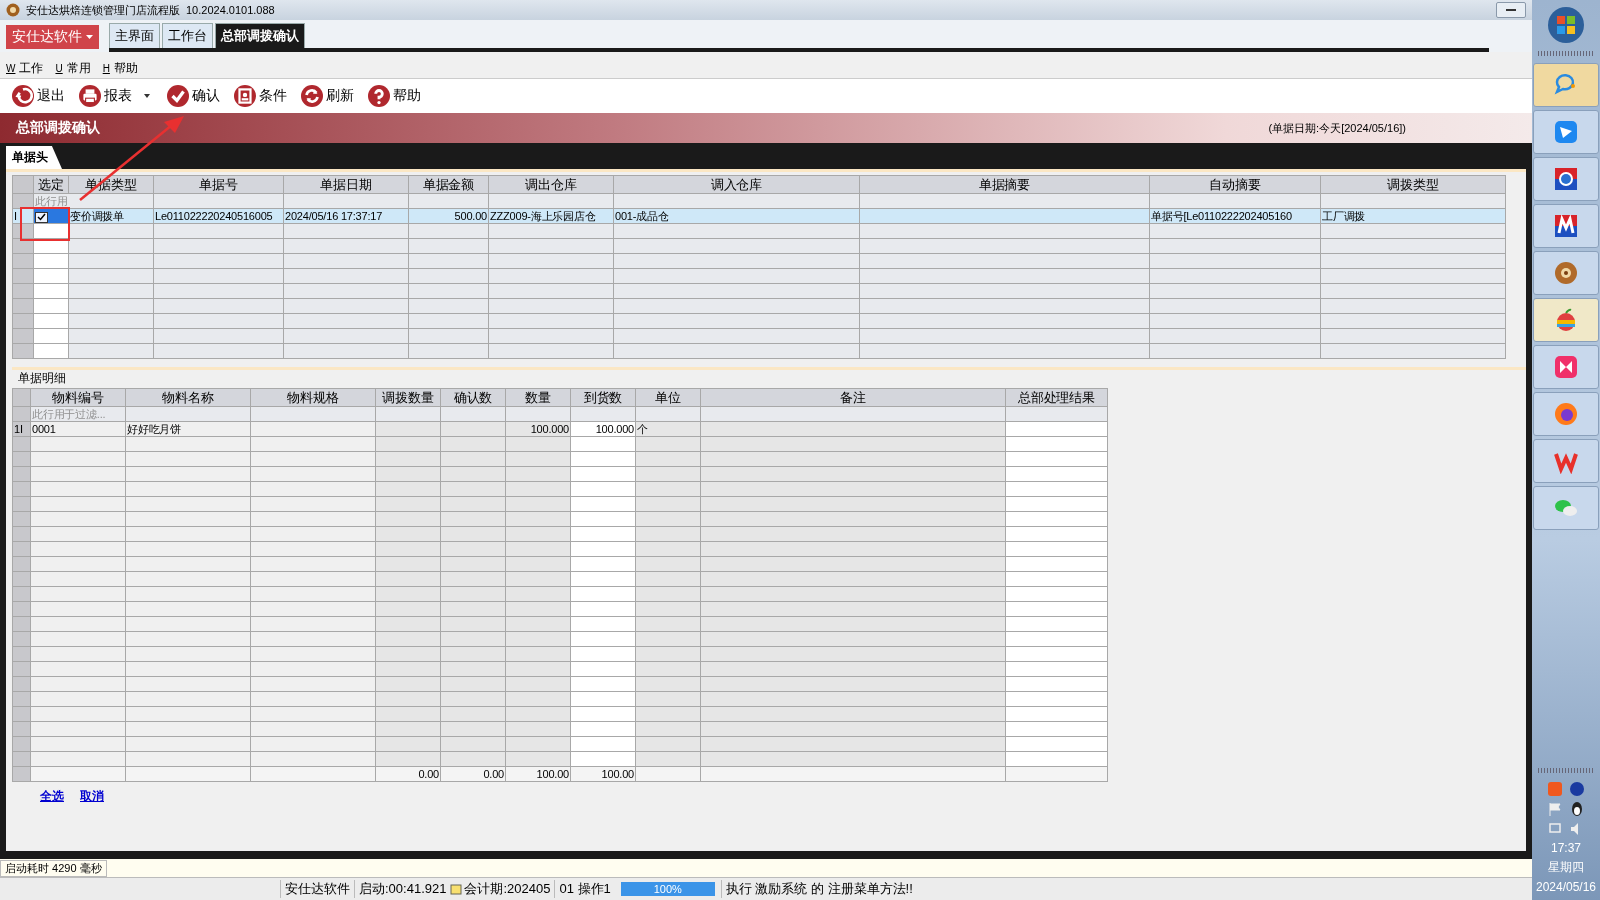 The height and width of the screenshot is (900, 1600). Describe the element at coordinates (53, 868) in the screenshot. I see `startup-time: 启动耗时 4290 毫秒` at that location.